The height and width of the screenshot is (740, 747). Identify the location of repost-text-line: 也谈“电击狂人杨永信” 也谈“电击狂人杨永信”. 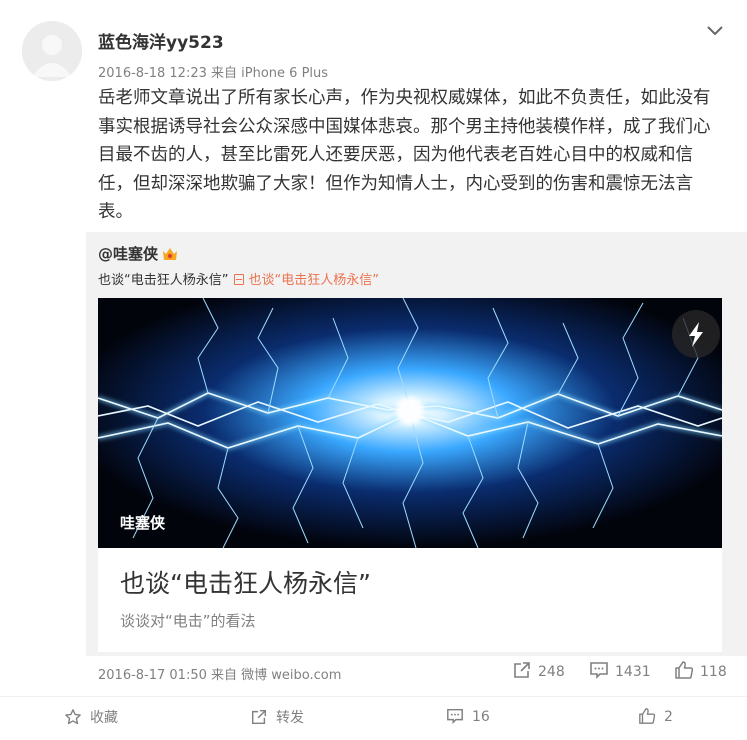
(238, 278).